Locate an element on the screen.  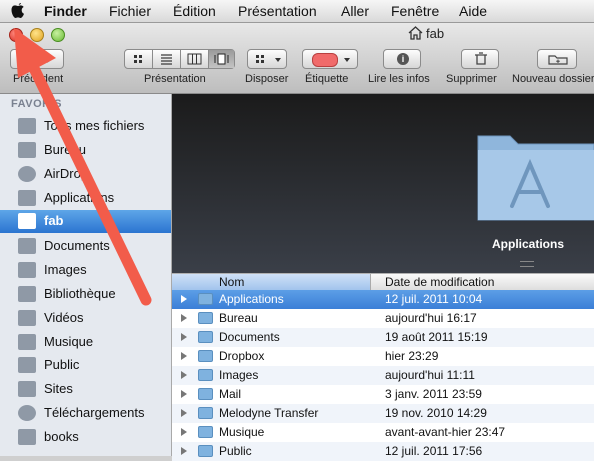
sidebar-item-sites: Sites is located at coordinates (85, 389).